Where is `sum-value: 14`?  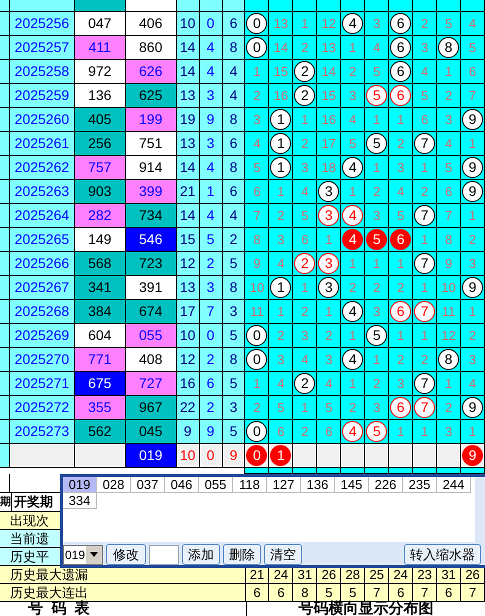 sum-value: 14 is located at coordinates (188, 168).